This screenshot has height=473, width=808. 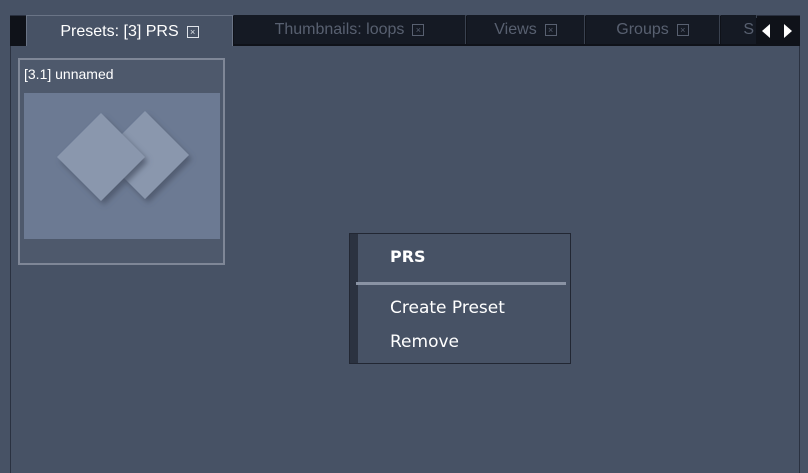 I want to click on tab-groups-label: Groups, so click(x=642, y=29).